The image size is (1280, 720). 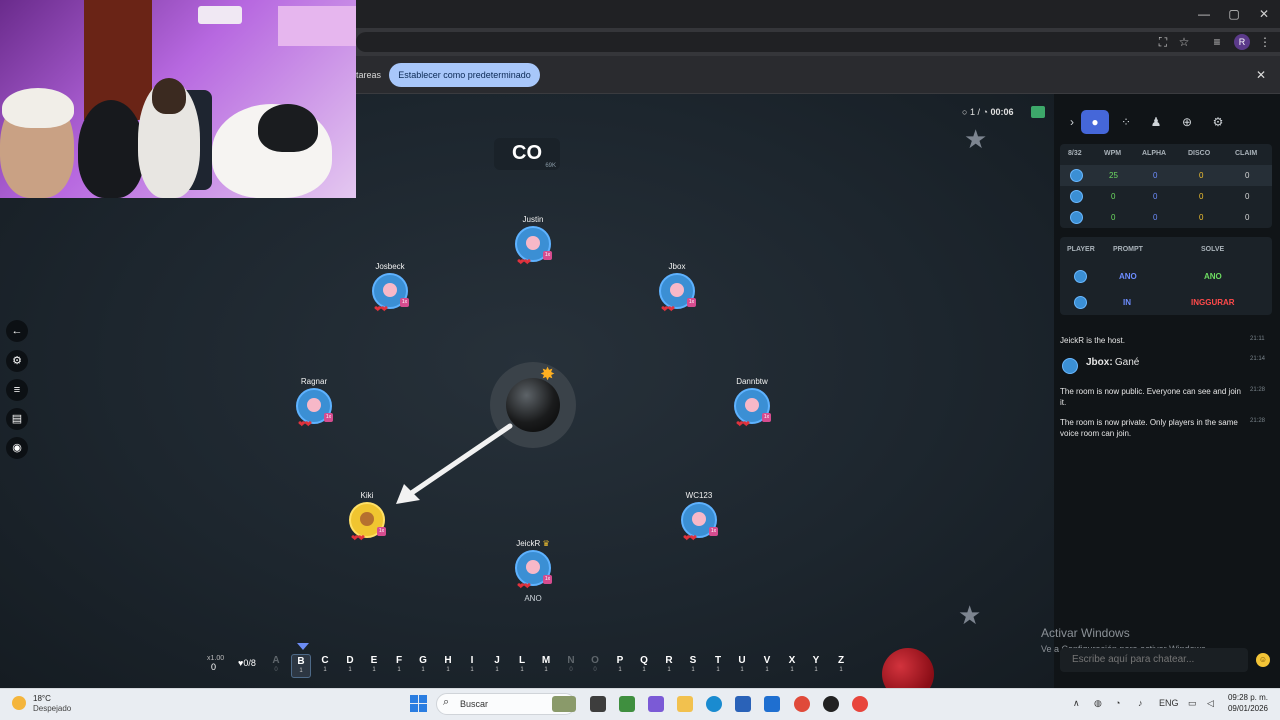 I want to click on emoji-icon: ☺, so click(x=1263, y=660).